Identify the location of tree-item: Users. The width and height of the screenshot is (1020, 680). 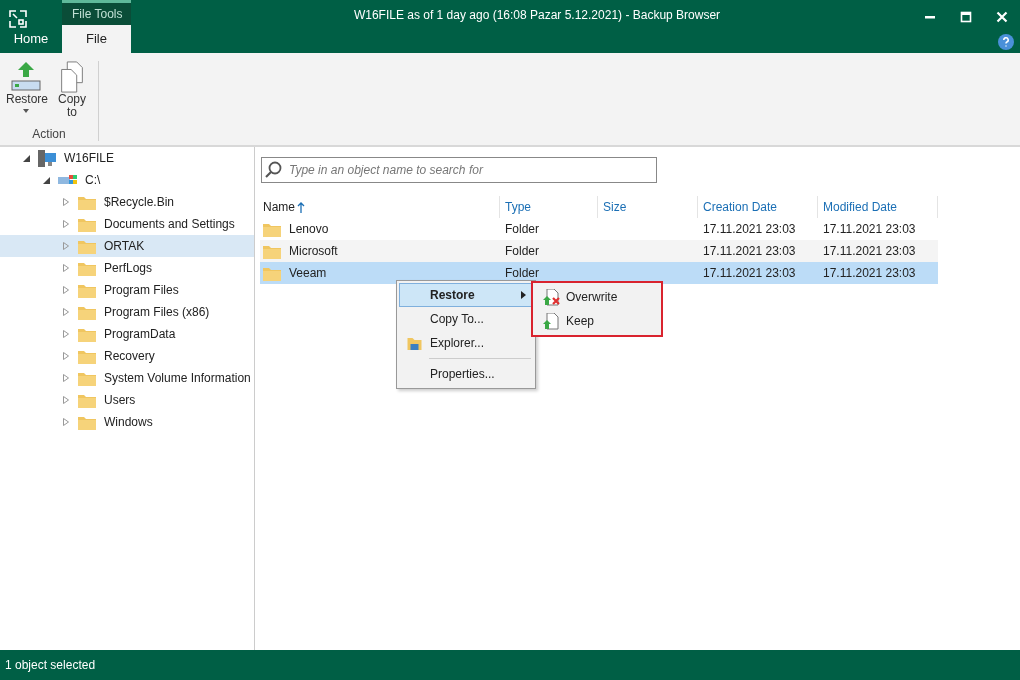
(127, 400).